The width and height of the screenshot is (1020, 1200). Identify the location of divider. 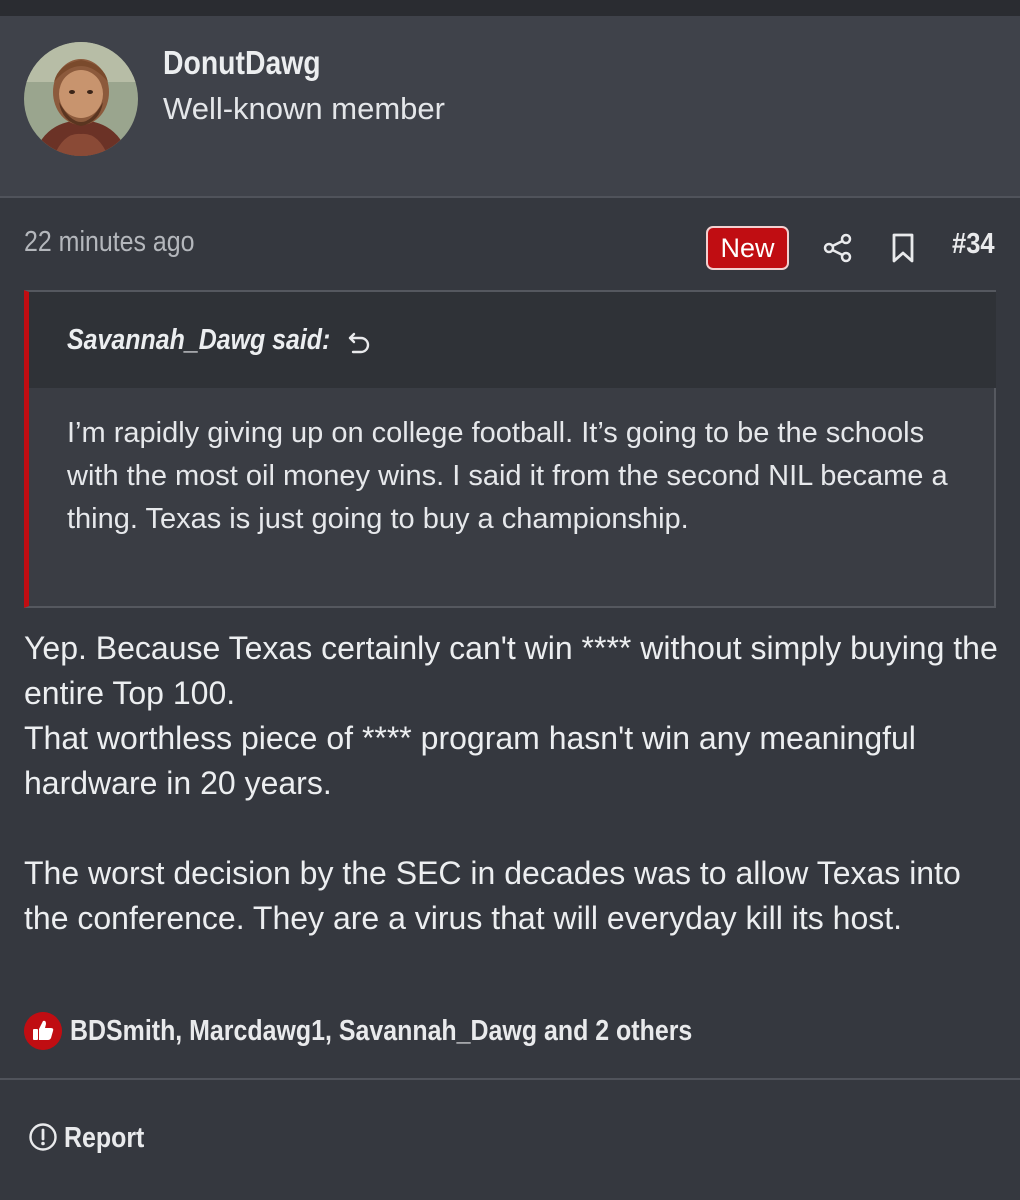
(510, 1079).